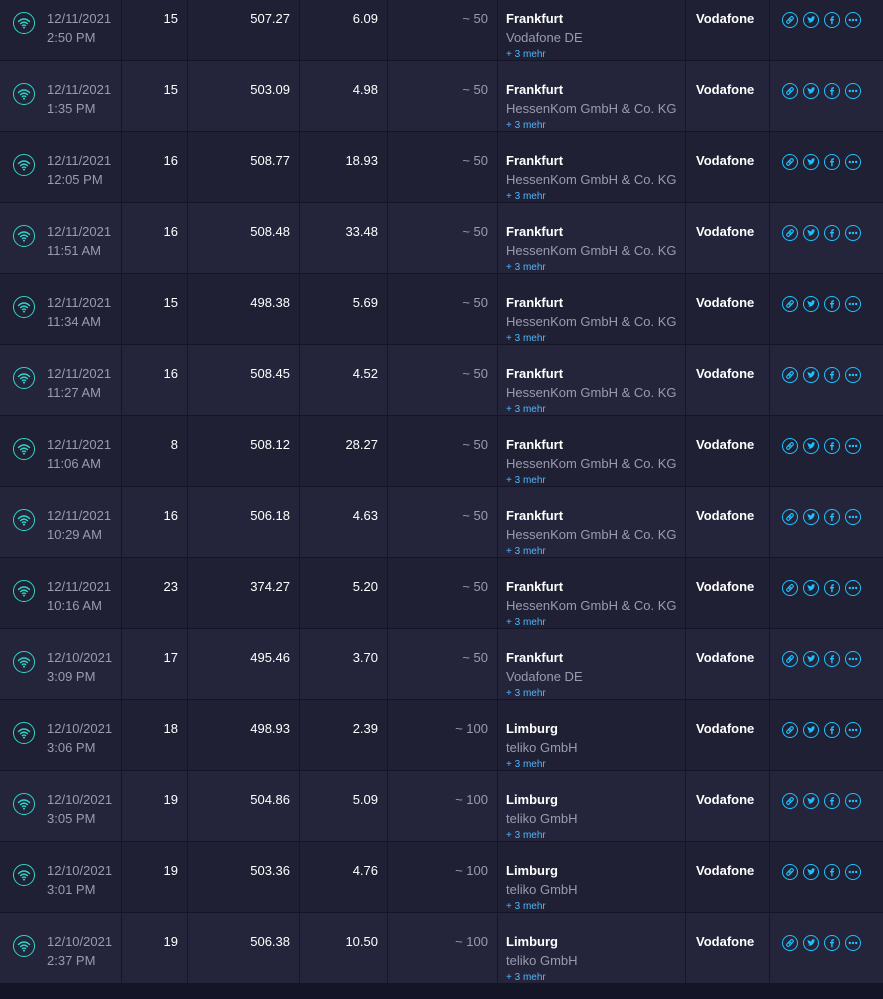 Image resolution: width=883 pixels, height=999 pixels. What do you see at coordinates (24, 449) in the screenshot?
I see `wifi-icon` at bounding box center [24, 449].